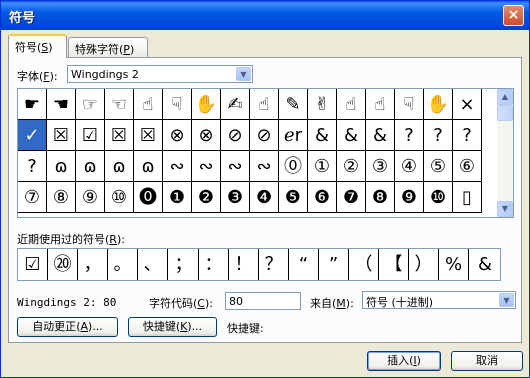 The image size is (530, 378). Describe the element at coordinates (32, 104) in the screenshot. I see `symbol-cell: ☛` at that location.